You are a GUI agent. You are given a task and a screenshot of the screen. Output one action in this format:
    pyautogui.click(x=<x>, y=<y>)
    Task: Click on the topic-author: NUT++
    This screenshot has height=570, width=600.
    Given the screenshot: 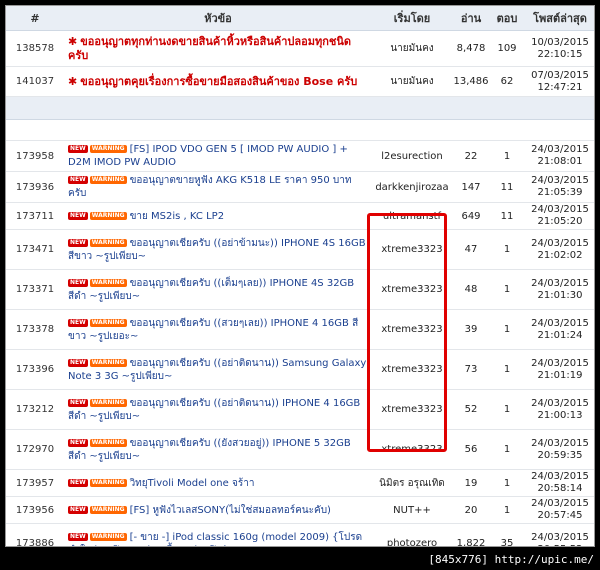 What is the action you would take?
    pyautogui.click(x=412, y=510)
    